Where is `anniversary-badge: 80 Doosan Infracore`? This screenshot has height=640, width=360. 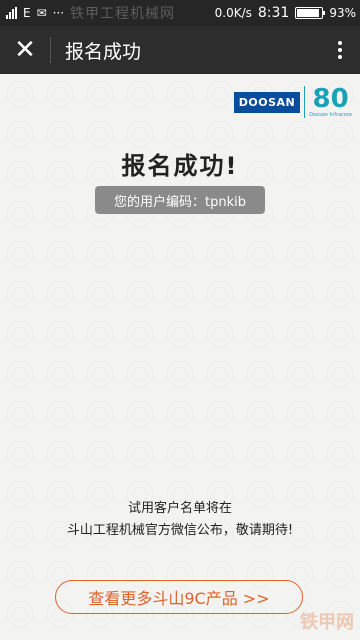
anniversary-badge: 80 Doosan Infracore is located at coordinates (328, 102).